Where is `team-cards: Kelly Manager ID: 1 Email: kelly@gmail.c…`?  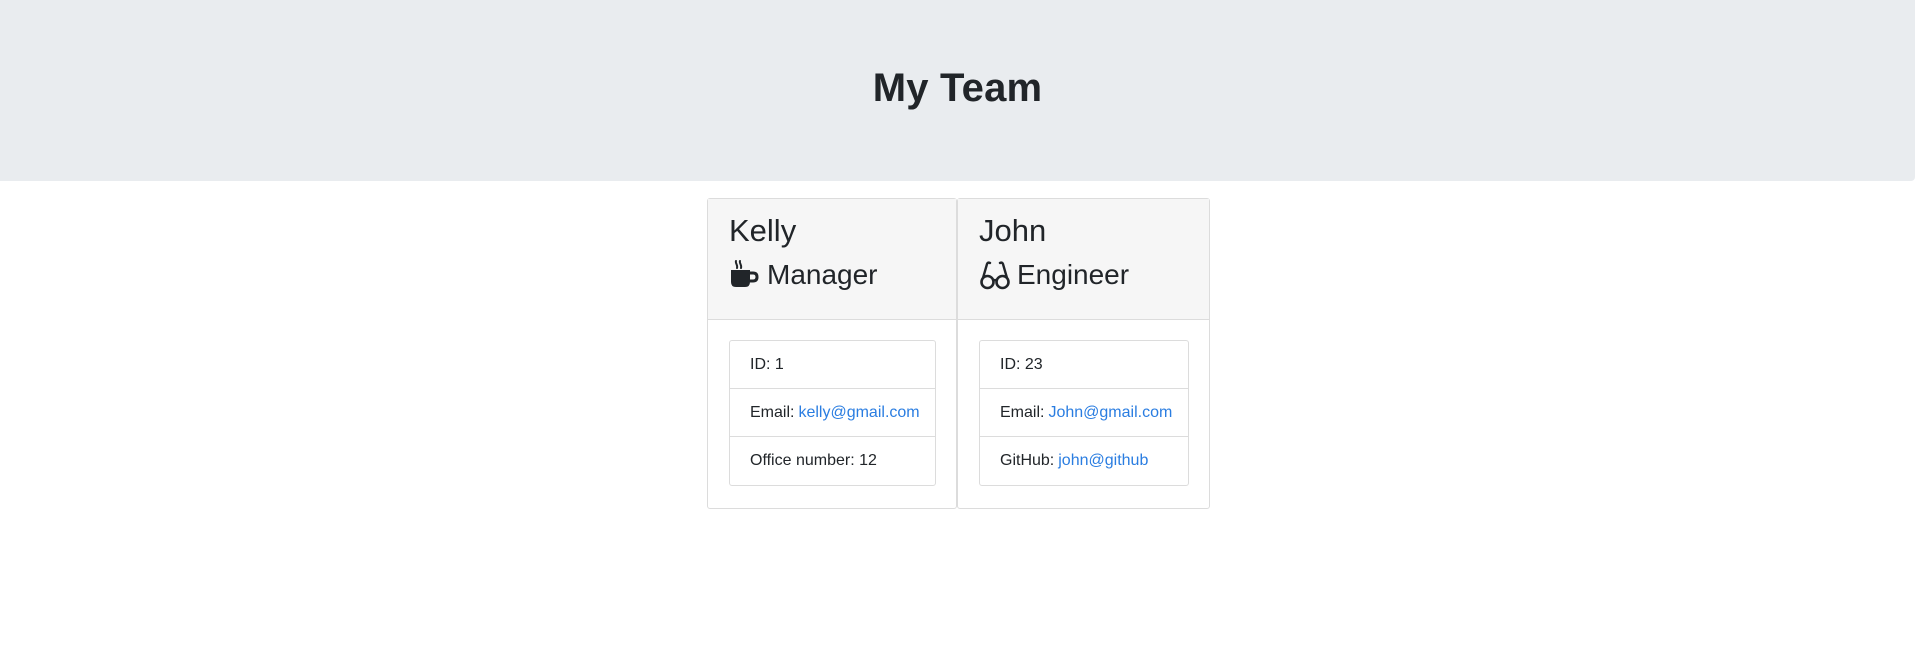 team-cards: Kelly Manager ID: 1 Email: kelly@gmail.c… is located at coordinates (958, 353).